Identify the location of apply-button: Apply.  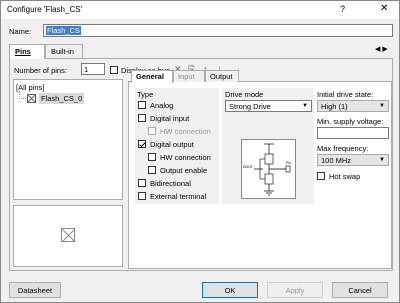
(295, 290).